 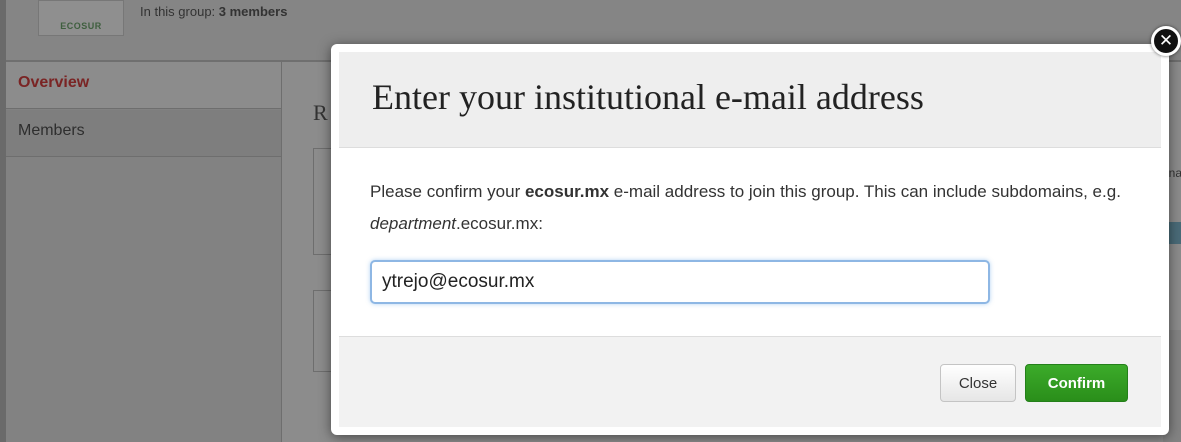 What do you see at coordinates (54, 82) in the screenshot?
I see `sidebar-item-label: Overview` at bounding box center [54, 82].